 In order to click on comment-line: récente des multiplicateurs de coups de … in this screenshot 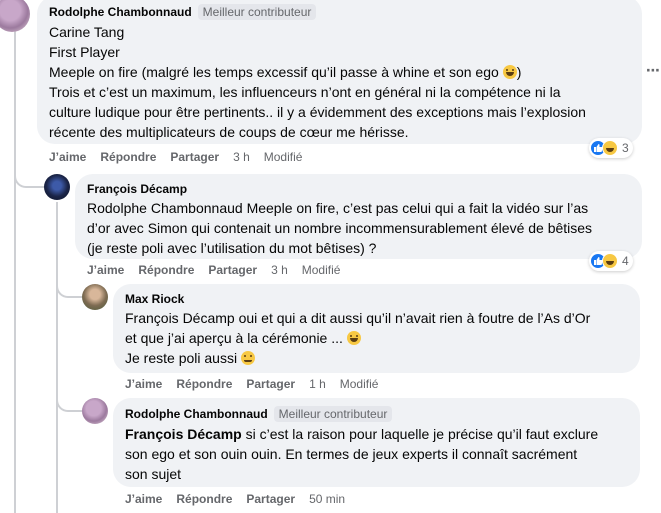, I will do `click(229, 132)`.